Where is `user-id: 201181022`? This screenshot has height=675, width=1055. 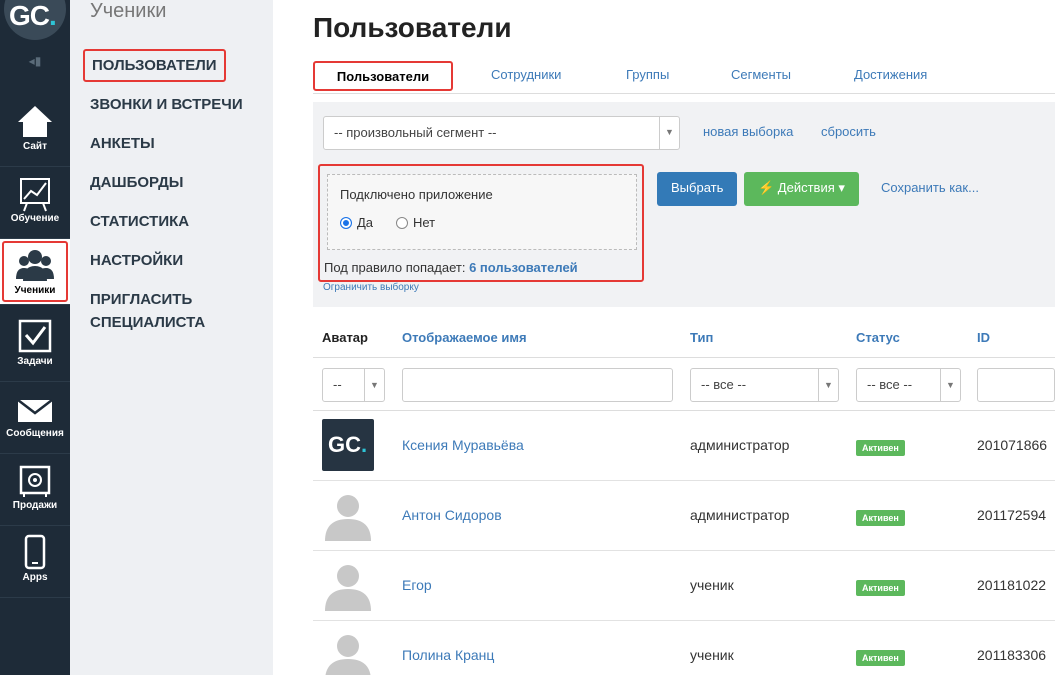
user-id: 201181022 is located at coordinates (1012, 585).